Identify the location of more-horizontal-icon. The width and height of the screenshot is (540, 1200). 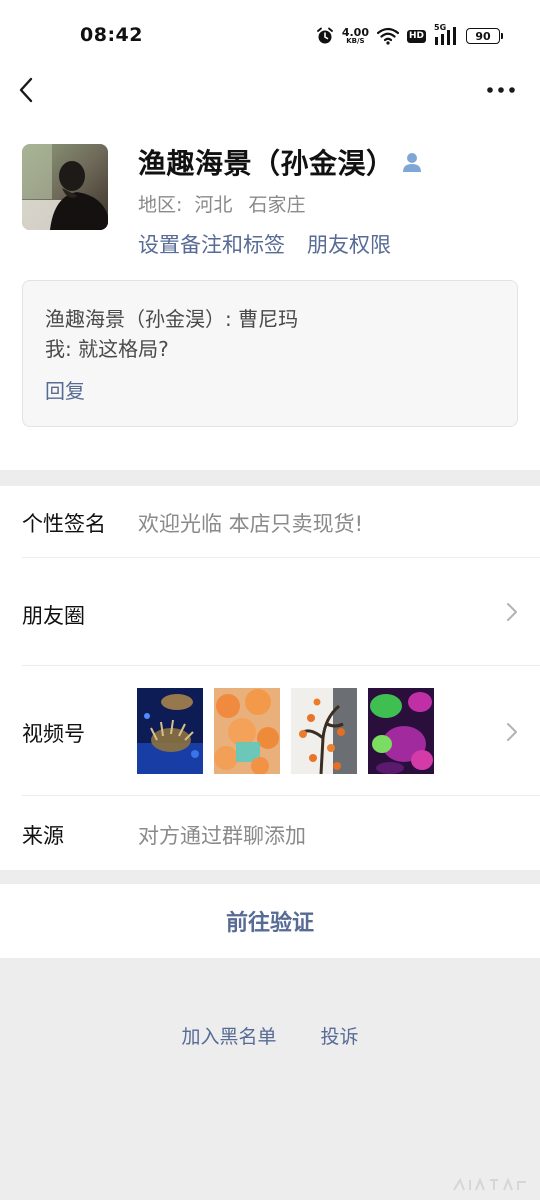
(501, 90).